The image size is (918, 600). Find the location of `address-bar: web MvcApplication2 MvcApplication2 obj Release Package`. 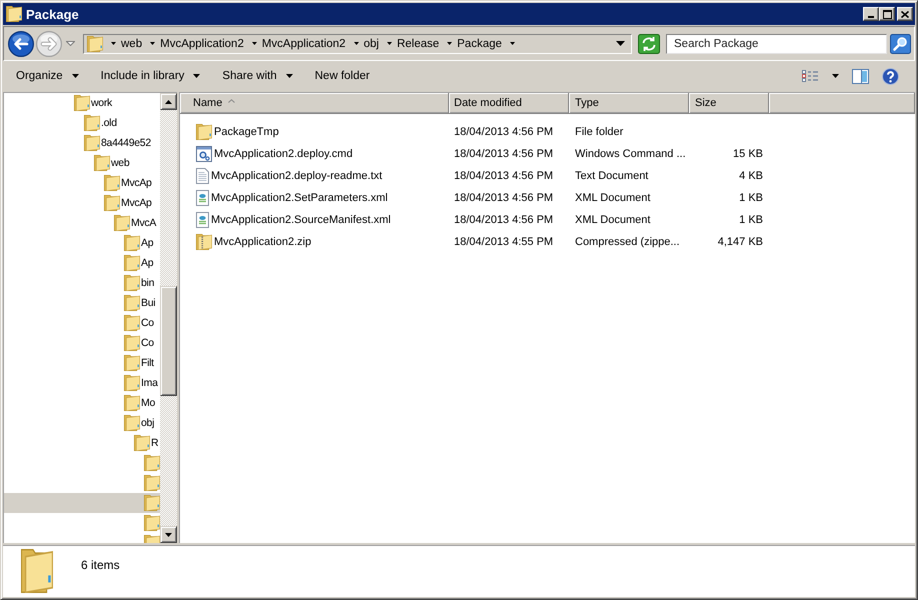

address-bar: web MvcApplication2 MvcApplication2 obj Release Package is located at coordinates (357, 44).